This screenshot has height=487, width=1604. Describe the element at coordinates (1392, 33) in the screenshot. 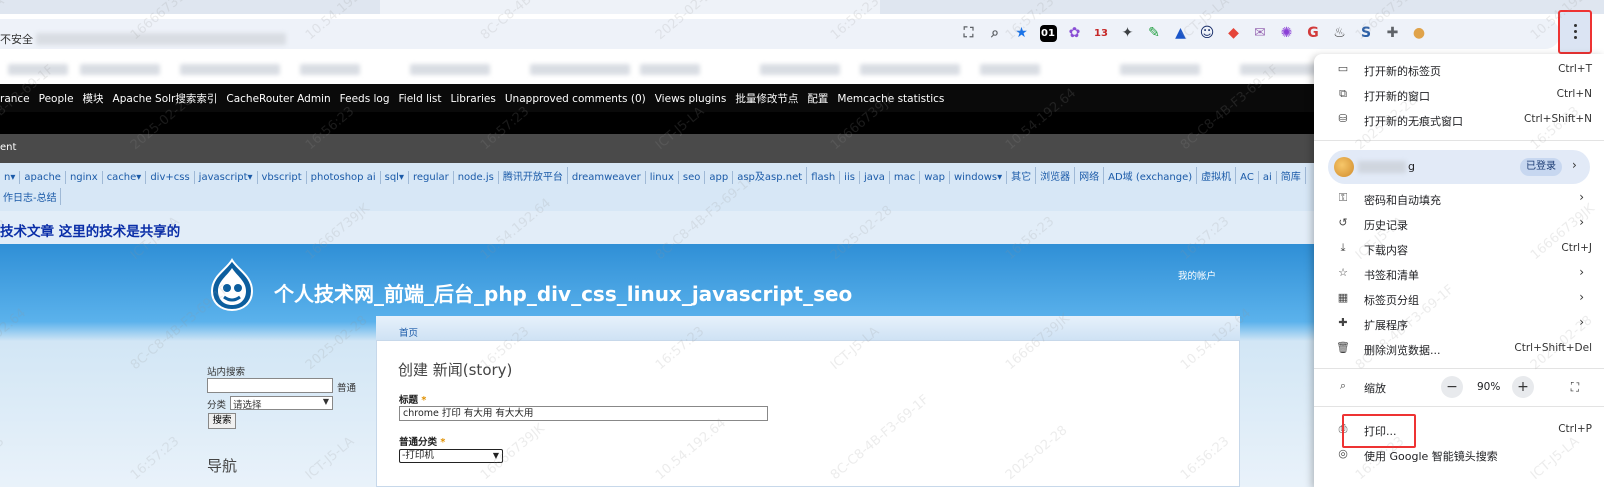

I see `extensions-puzzle-icon: ✚` at that location.